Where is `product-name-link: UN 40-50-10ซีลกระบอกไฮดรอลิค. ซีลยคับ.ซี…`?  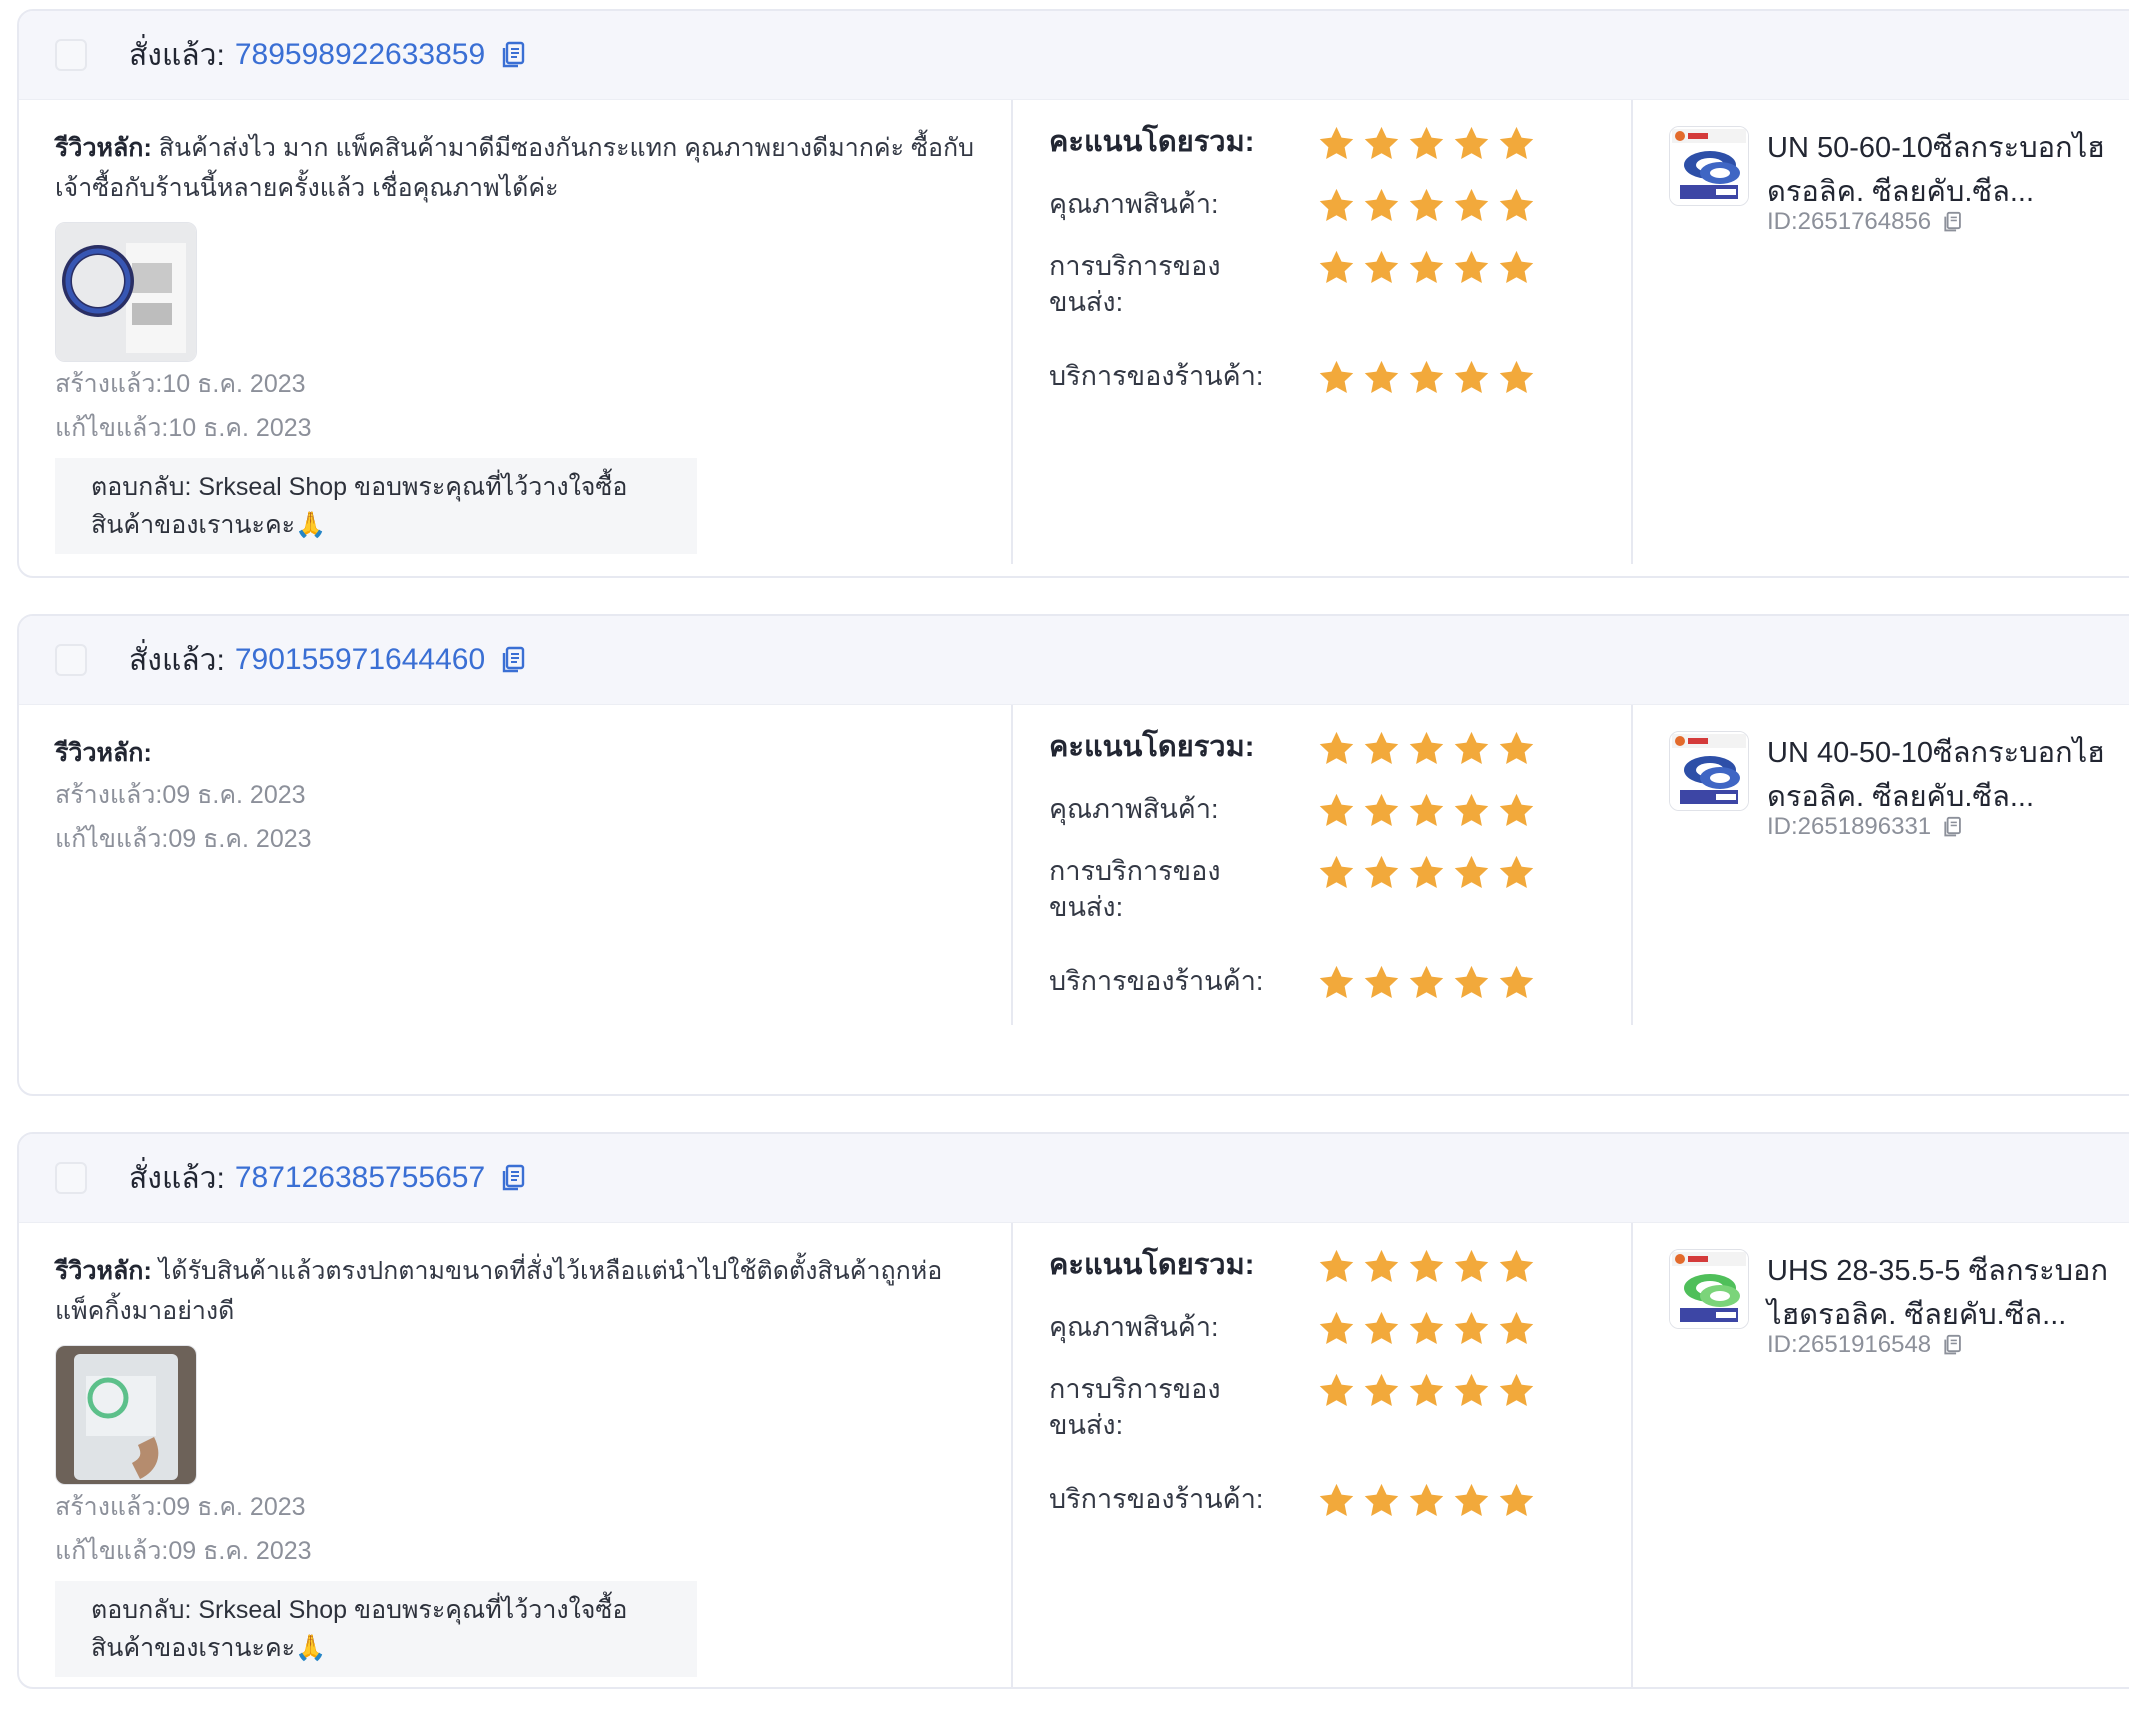 product-name-link: UN 40-50-10ซีลกระบอกไฮดรอลิค. ซีลยคับ.ซี… is located at coordinates (1947, 775).